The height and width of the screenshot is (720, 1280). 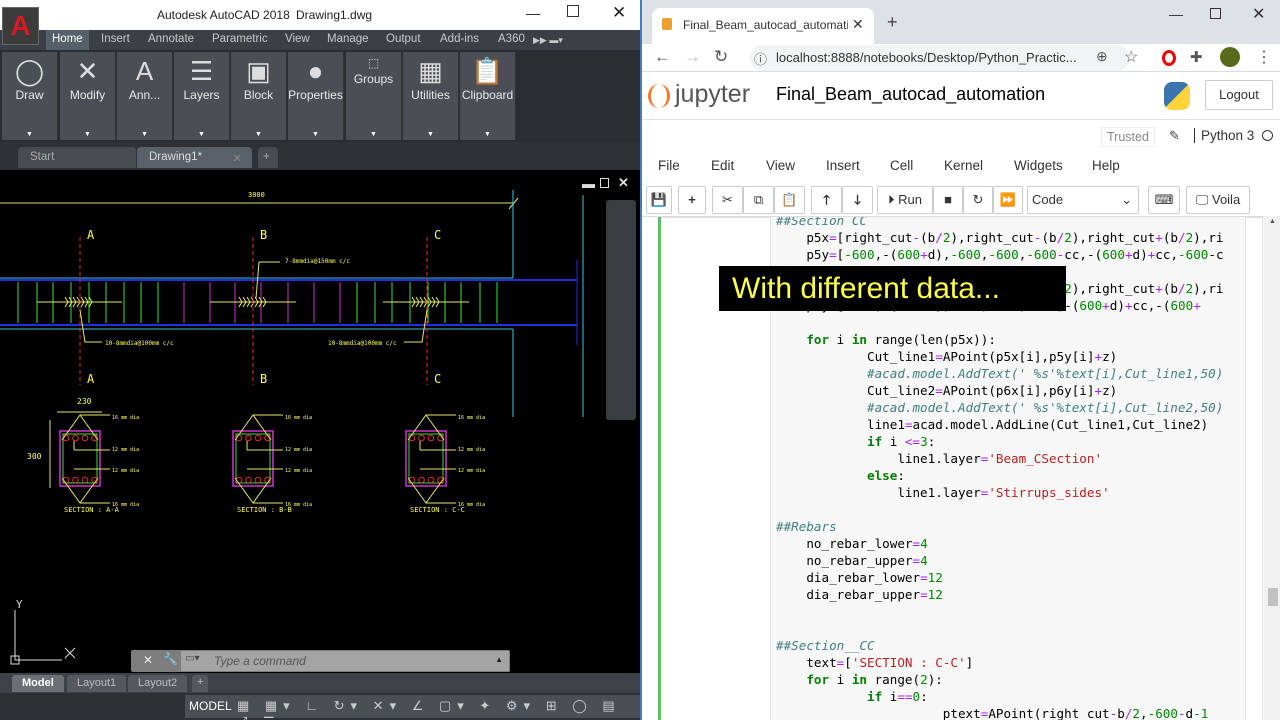 What do you see at coordinates (978, 200) in the screenshot?
I see `restart-button: ↻` at bounding box center [978, 200].